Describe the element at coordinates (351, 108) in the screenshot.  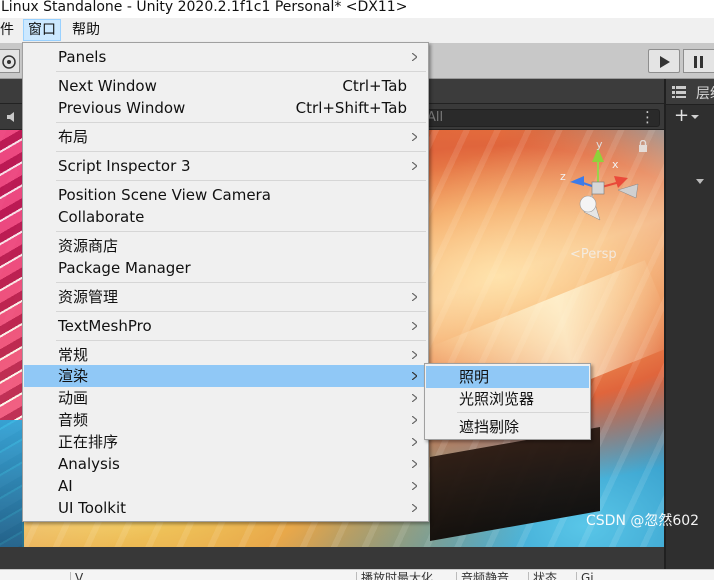
I see `menu-item-shortcut: Ctrl+Shift+Tab` at that location.